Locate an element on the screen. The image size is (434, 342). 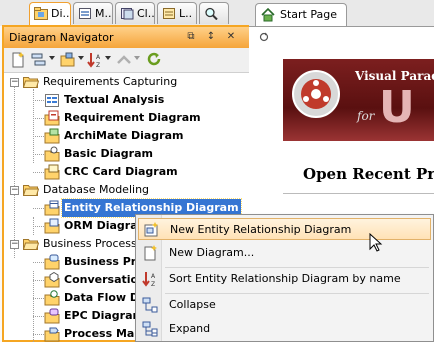
tab-model-explorer: M.. is located at coordinates (93, 13).